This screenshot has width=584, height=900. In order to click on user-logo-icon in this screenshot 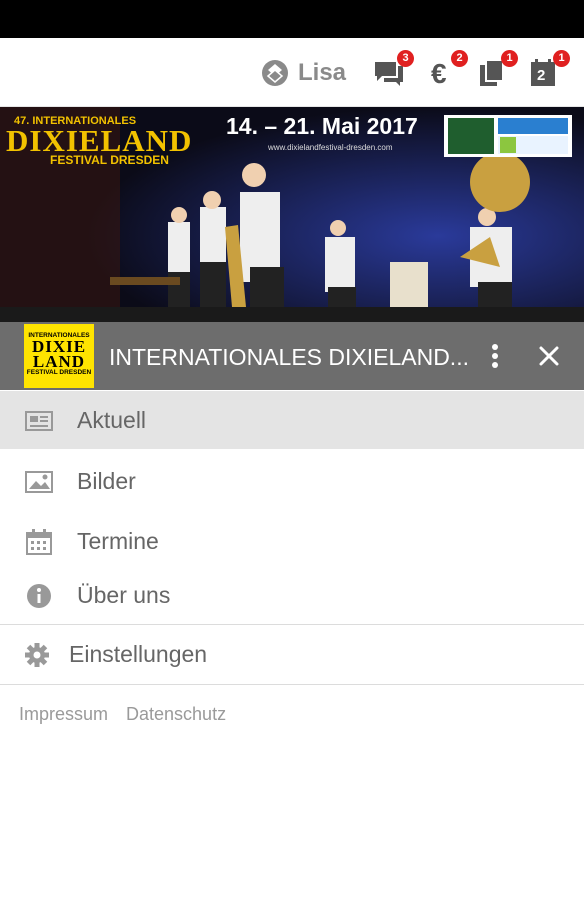, I will do `click(275, 73)`.